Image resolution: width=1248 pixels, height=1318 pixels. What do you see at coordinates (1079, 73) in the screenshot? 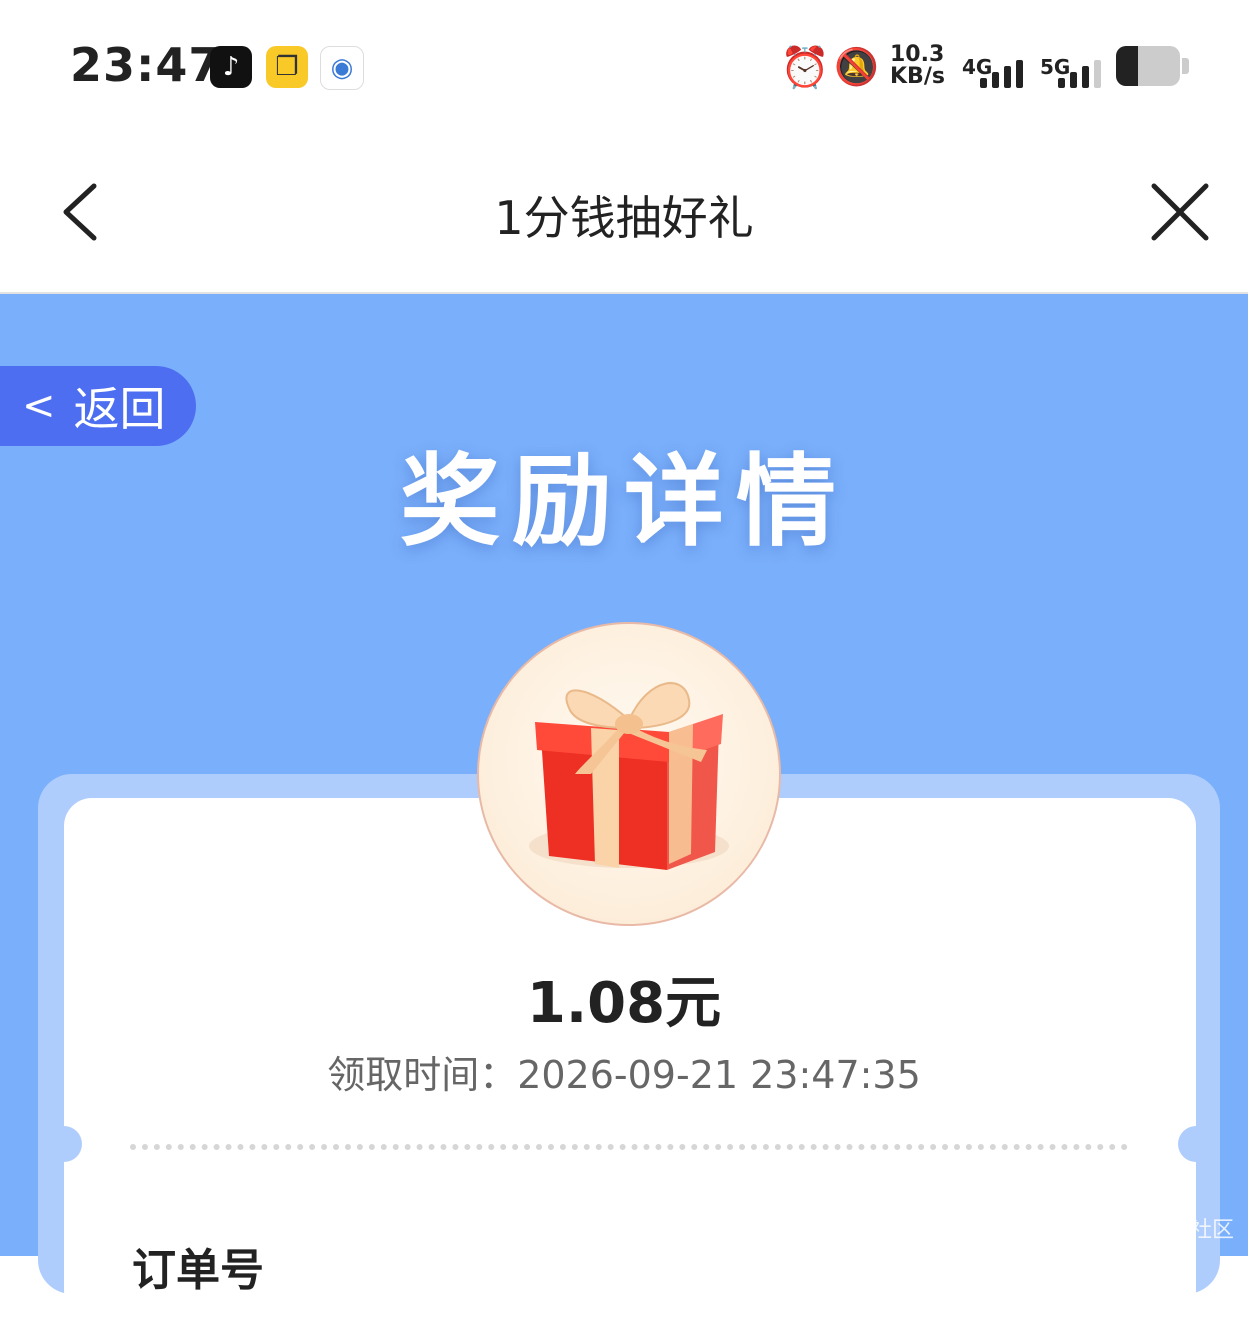
I see `signal-5g-icon` at bounding box center [1079, 73].